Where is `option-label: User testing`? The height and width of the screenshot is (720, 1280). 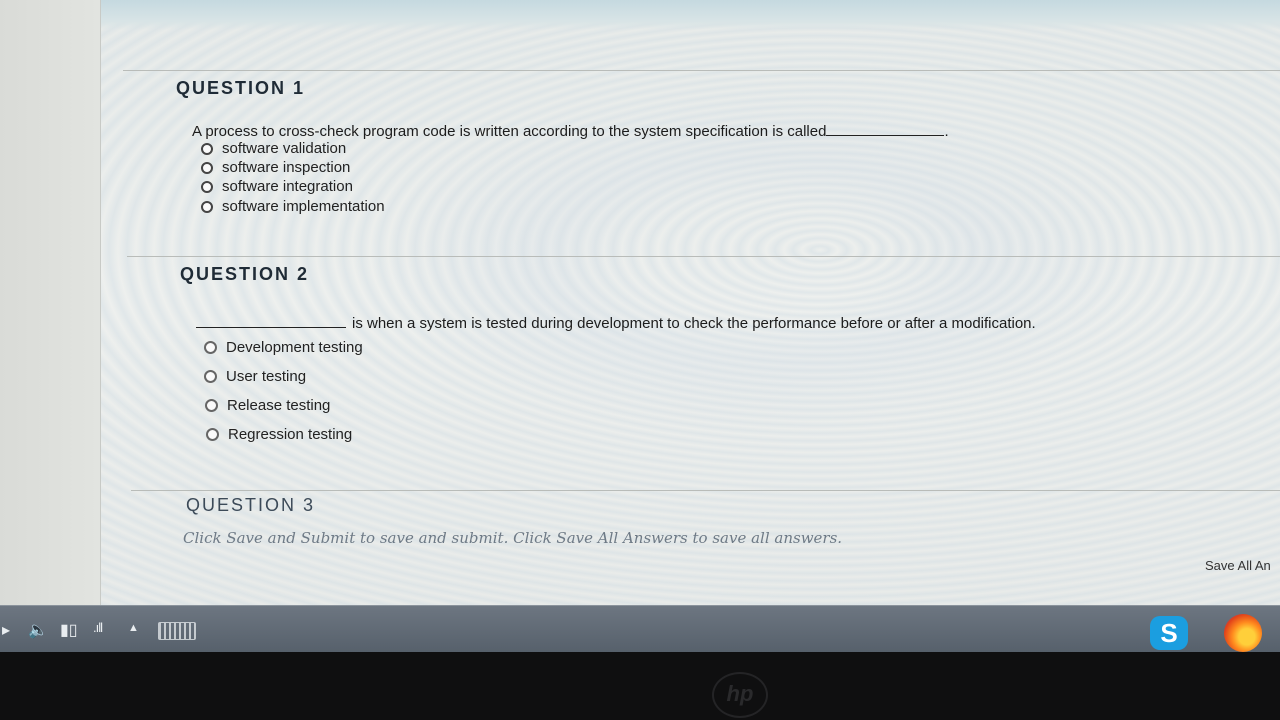 option-label: User testing is located at coordinates (266, 376).